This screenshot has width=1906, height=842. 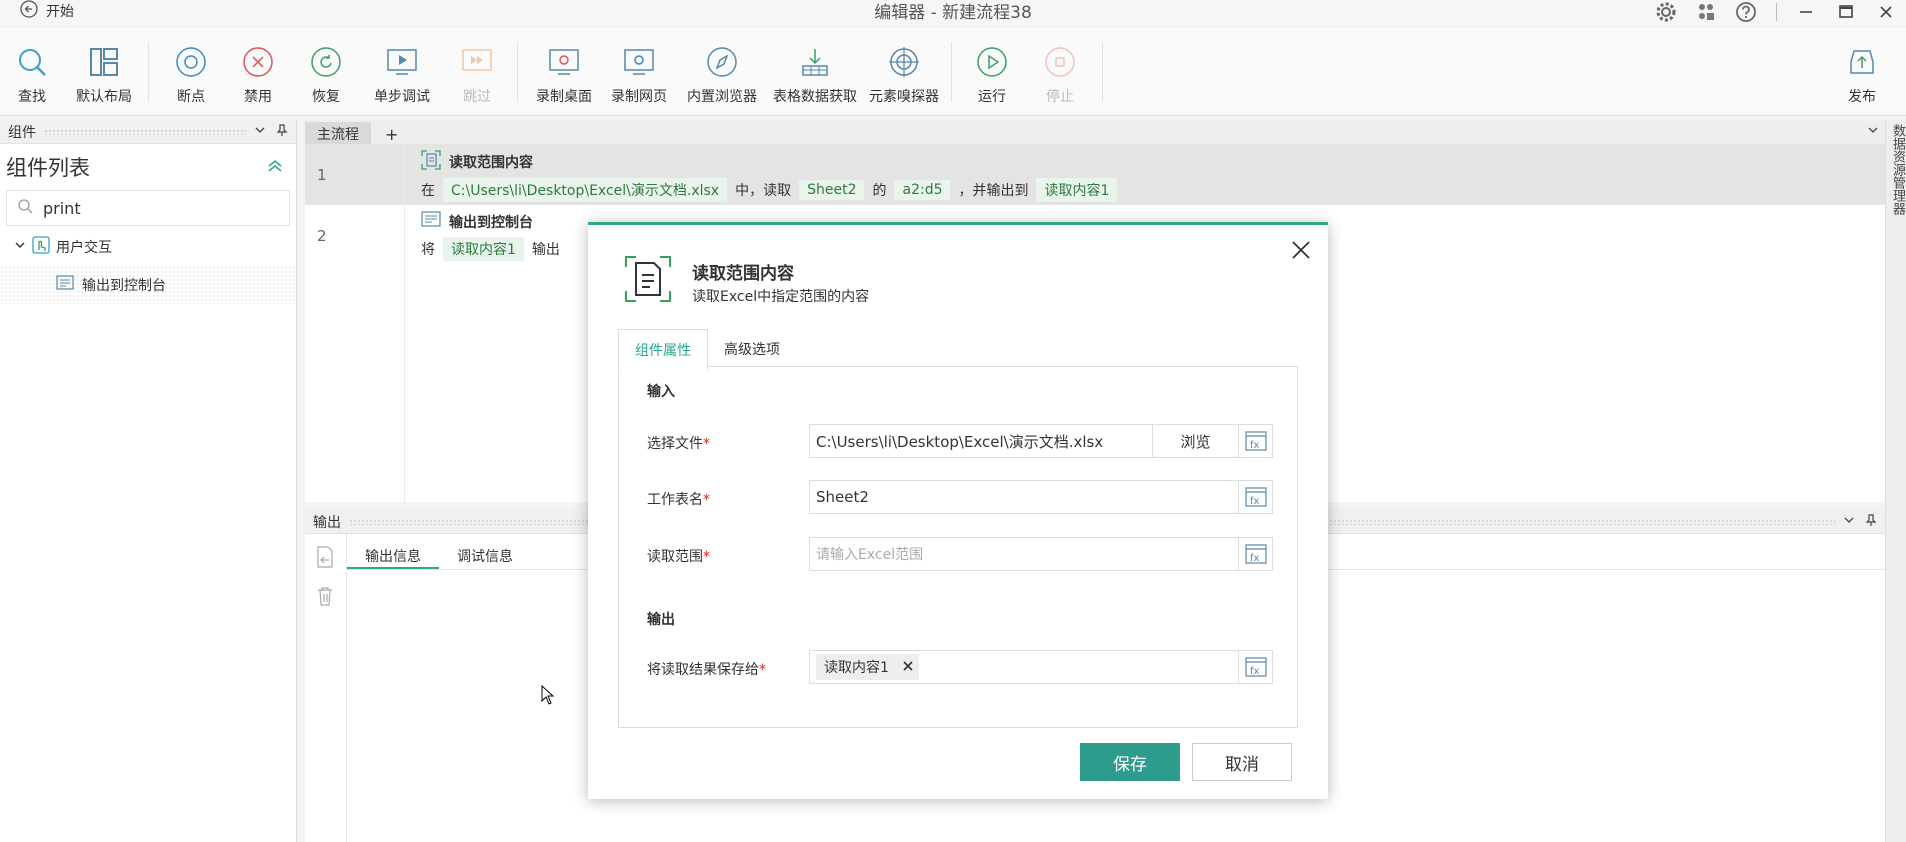 I want to click on stop-button: 停止, so click(x=1060, y=75).